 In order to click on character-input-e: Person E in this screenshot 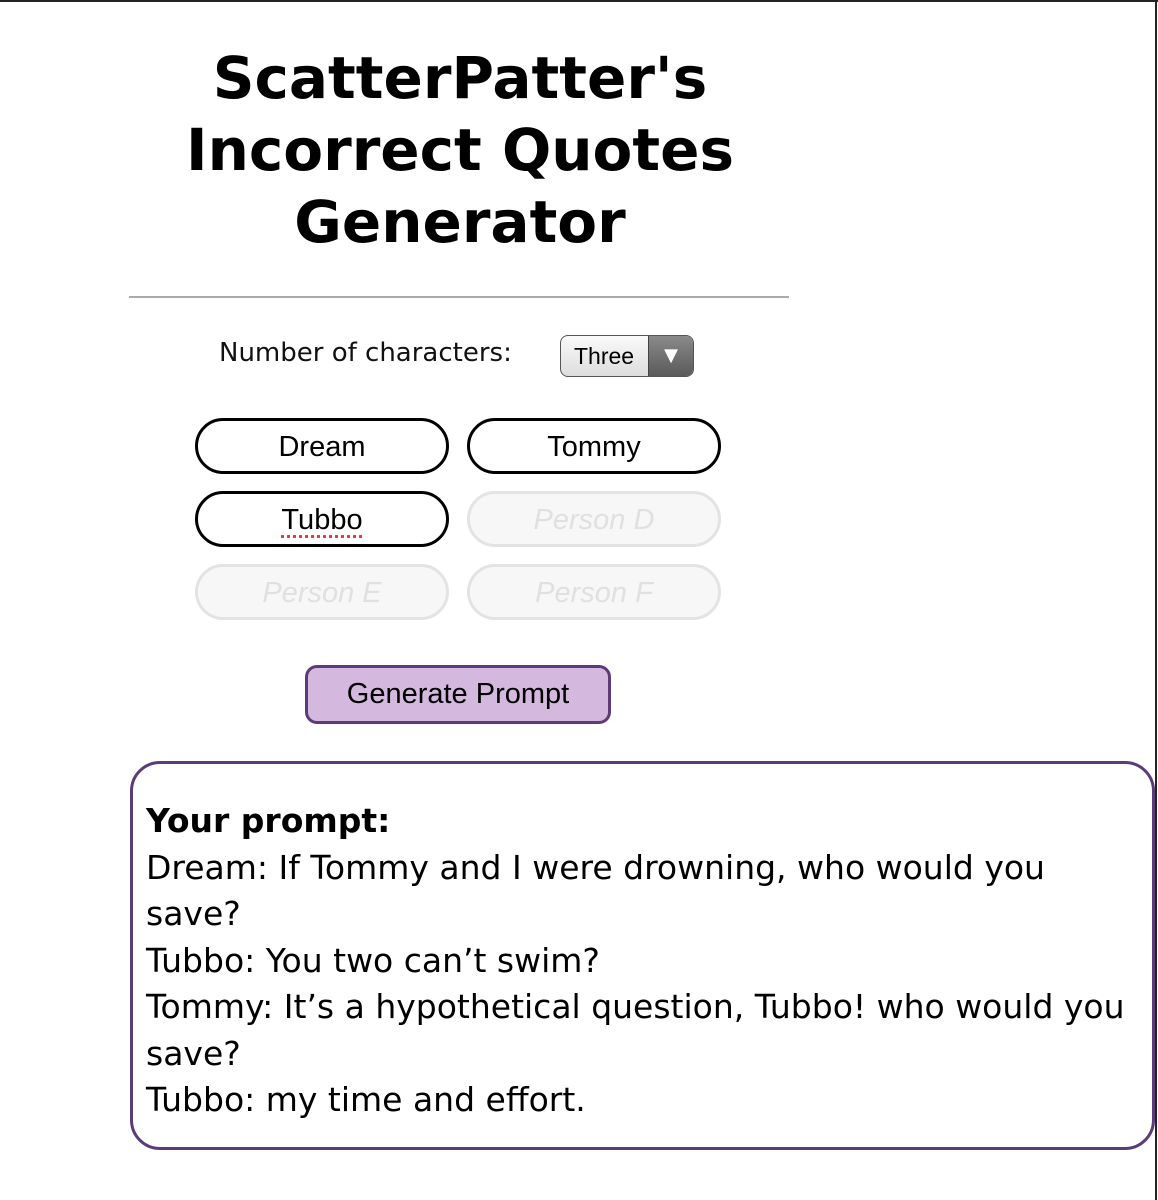, I will do `click(322, 592)`.